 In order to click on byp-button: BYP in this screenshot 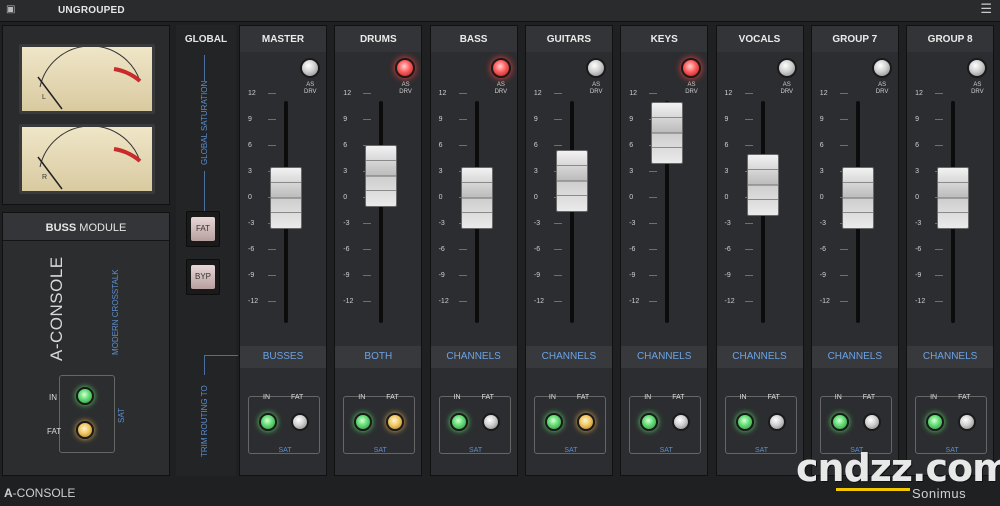, I will do `click(203, 277)`.